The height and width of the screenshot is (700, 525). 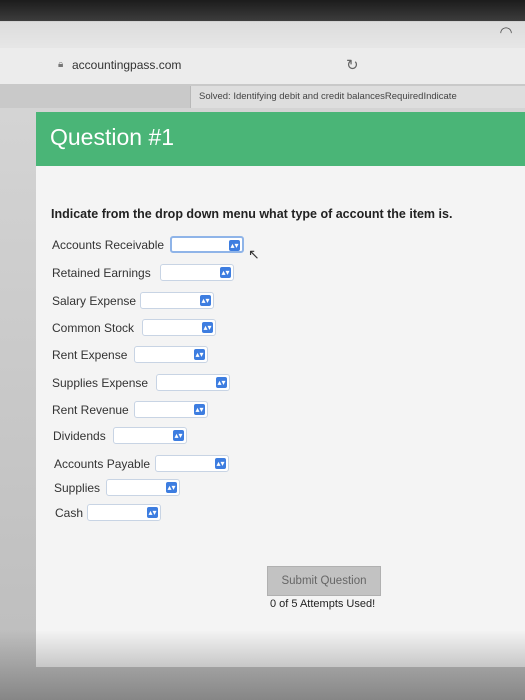 I want to click on question-title: Question #1, so click(x=112, y=137).